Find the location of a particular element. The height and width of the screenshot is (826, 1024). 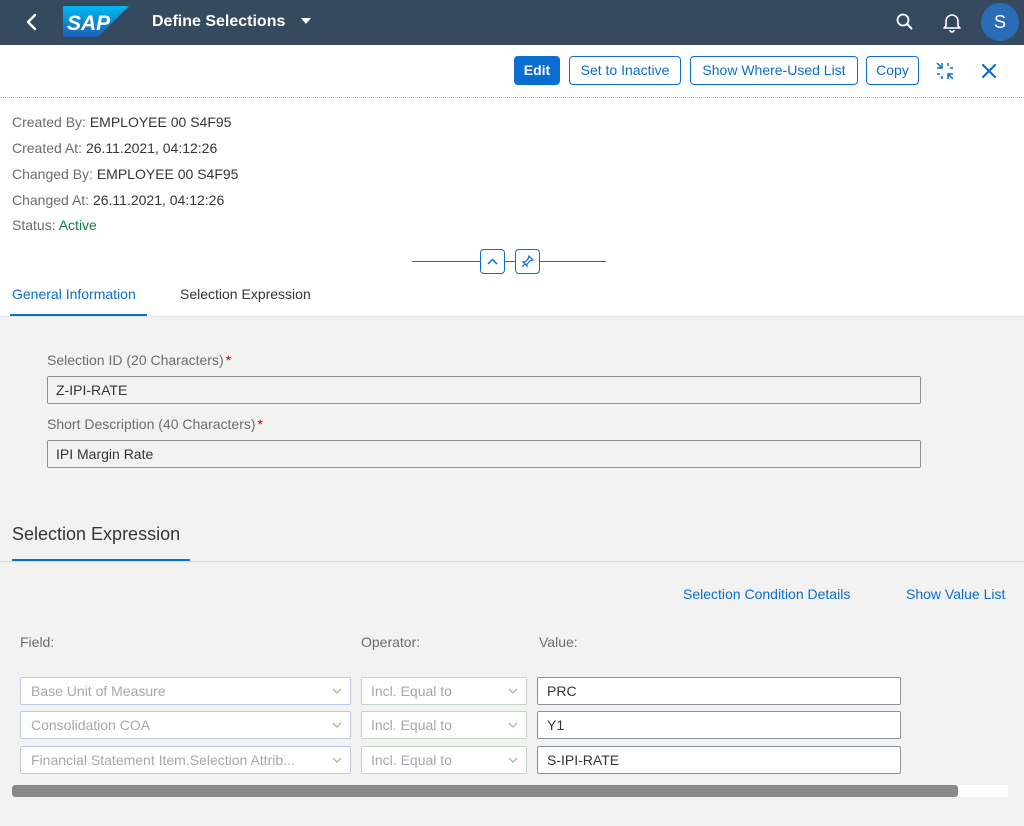

app-title: Define Selections is located at coordinates (218, 22).